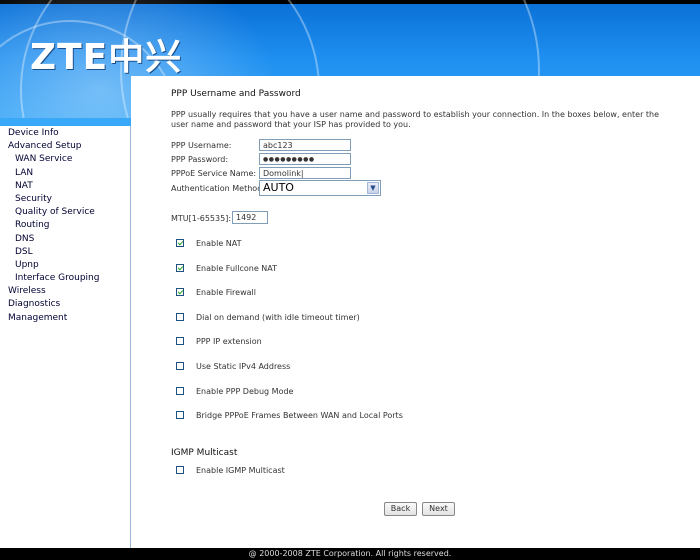 The width and height of the screenshot is (700, 560). What do you see at coordinates (305, 145) in the screenshot?
I see `ppp-username-input: abc123` at bounding box center [305, 145].